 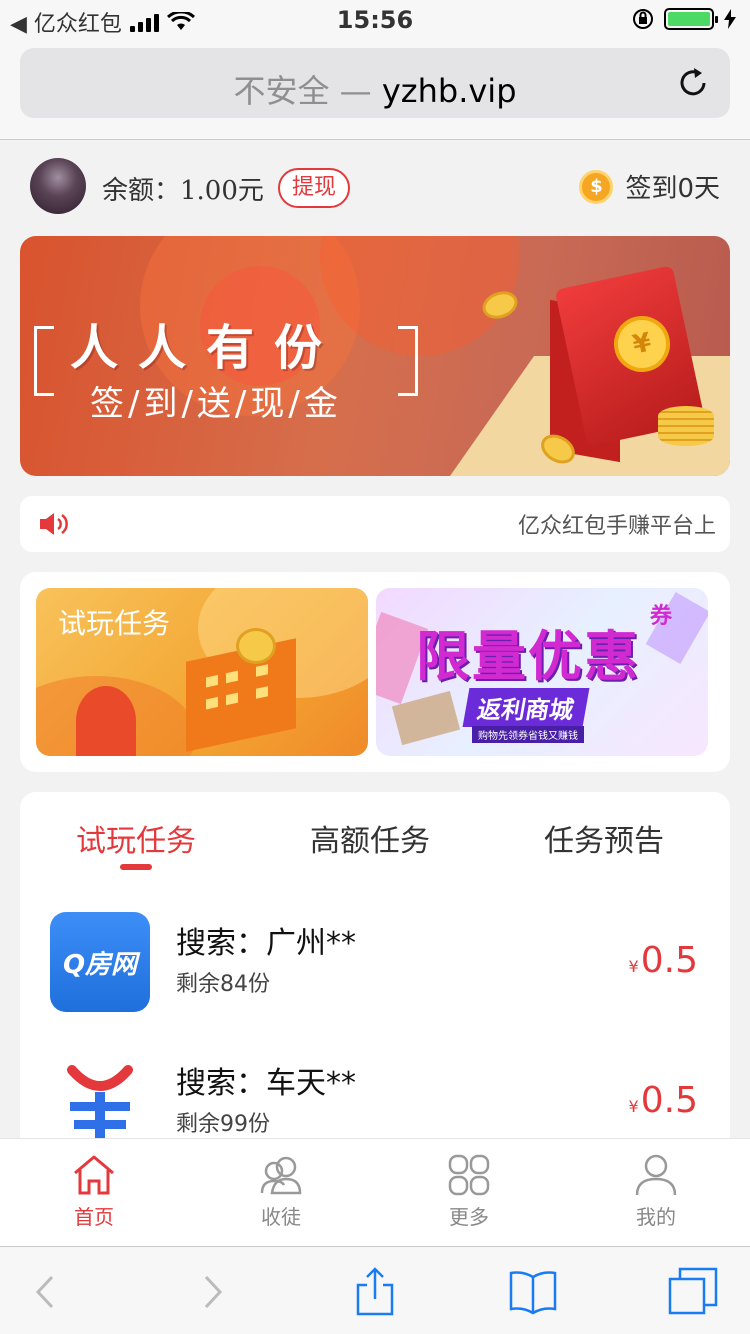 What do you see at coordinates (281, 1175) in the screenshot?
I see `users-icon` at bounding box center [281, 1175].